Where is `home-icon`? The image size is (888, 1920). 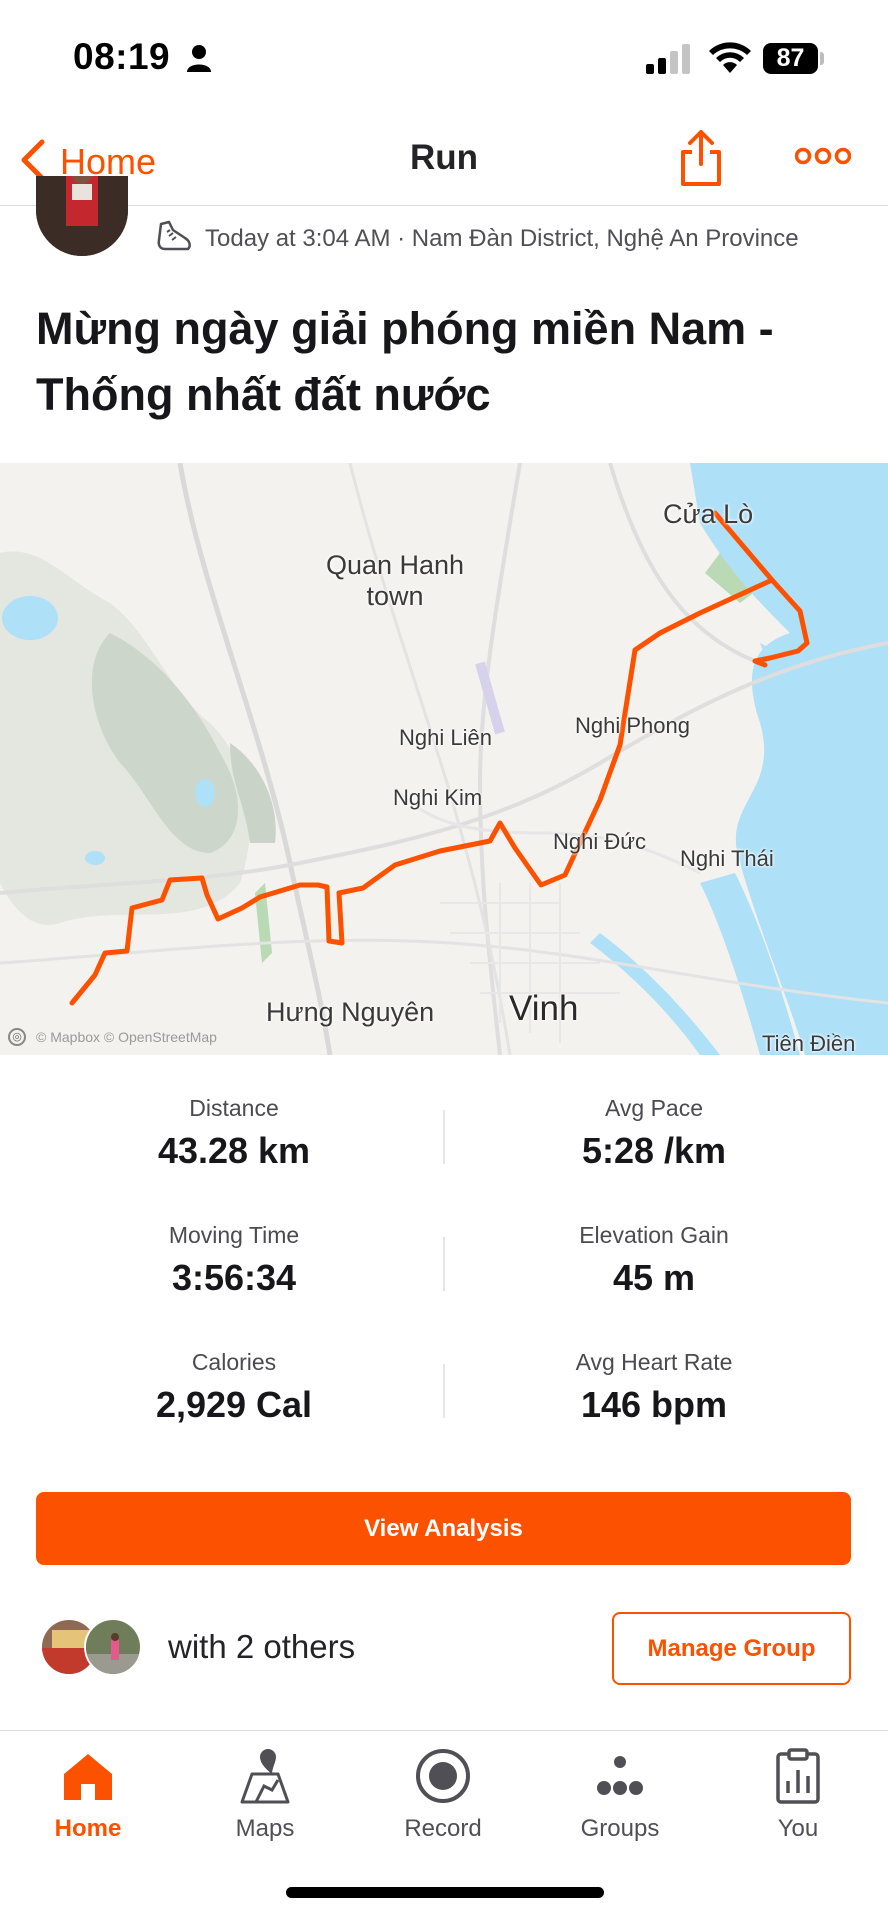
home-icon is located at coordinates (88, 1776).